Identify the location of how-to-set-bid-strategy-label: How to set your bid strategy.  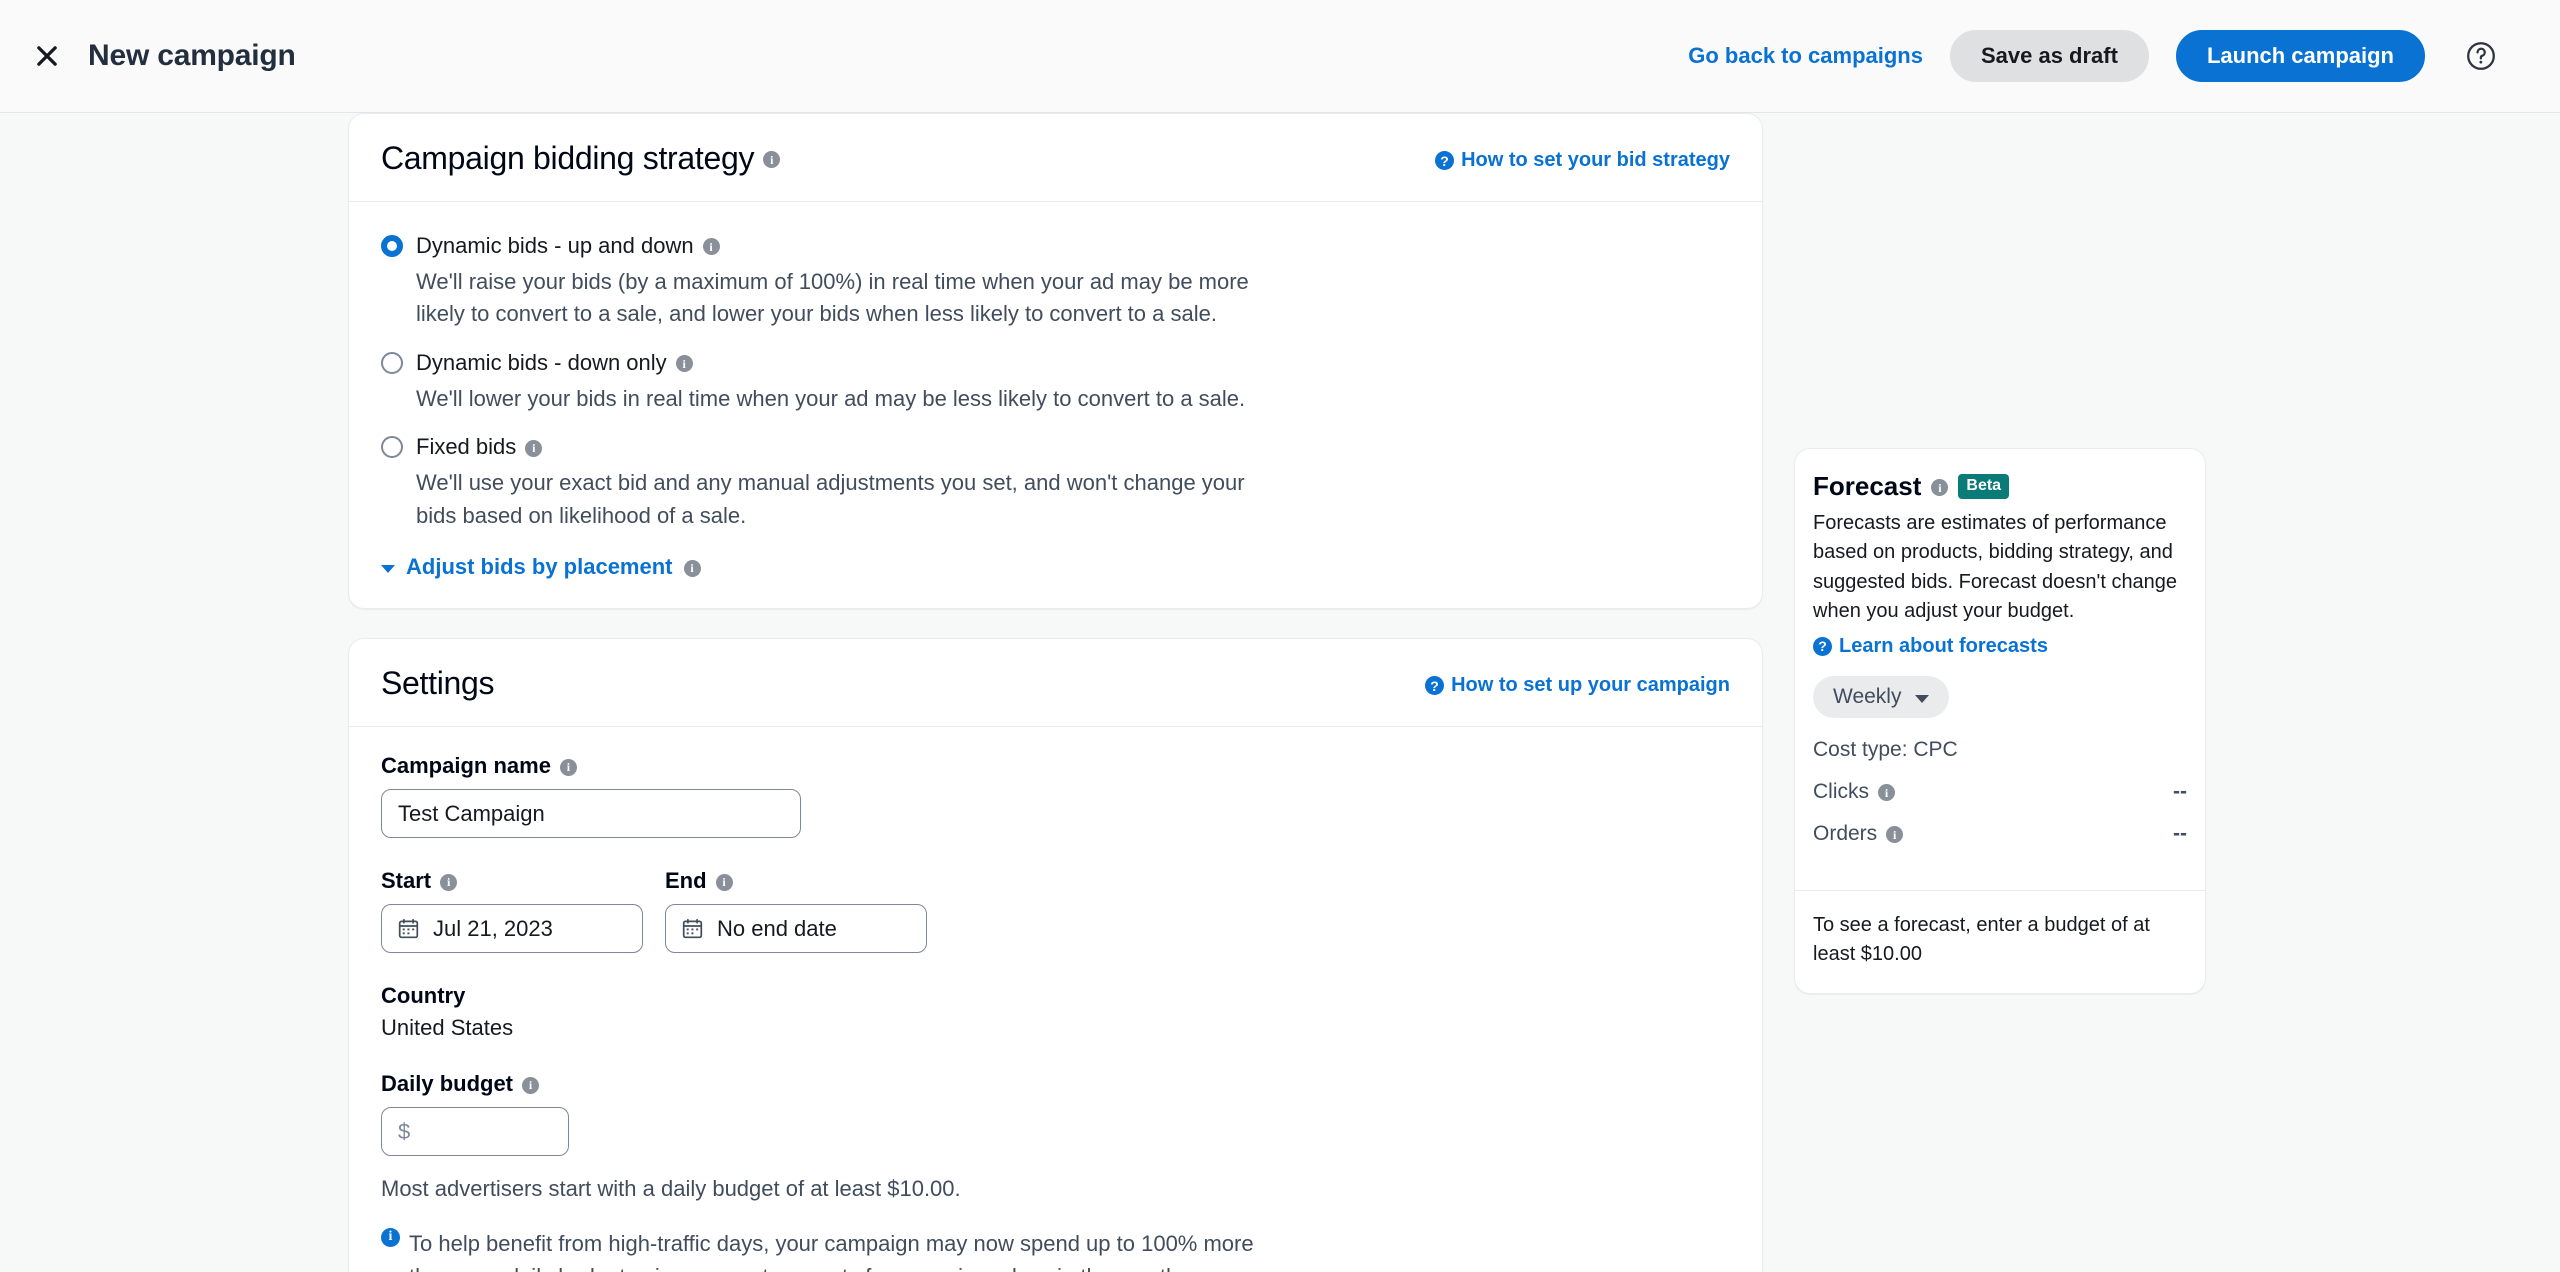
(1595, 160).